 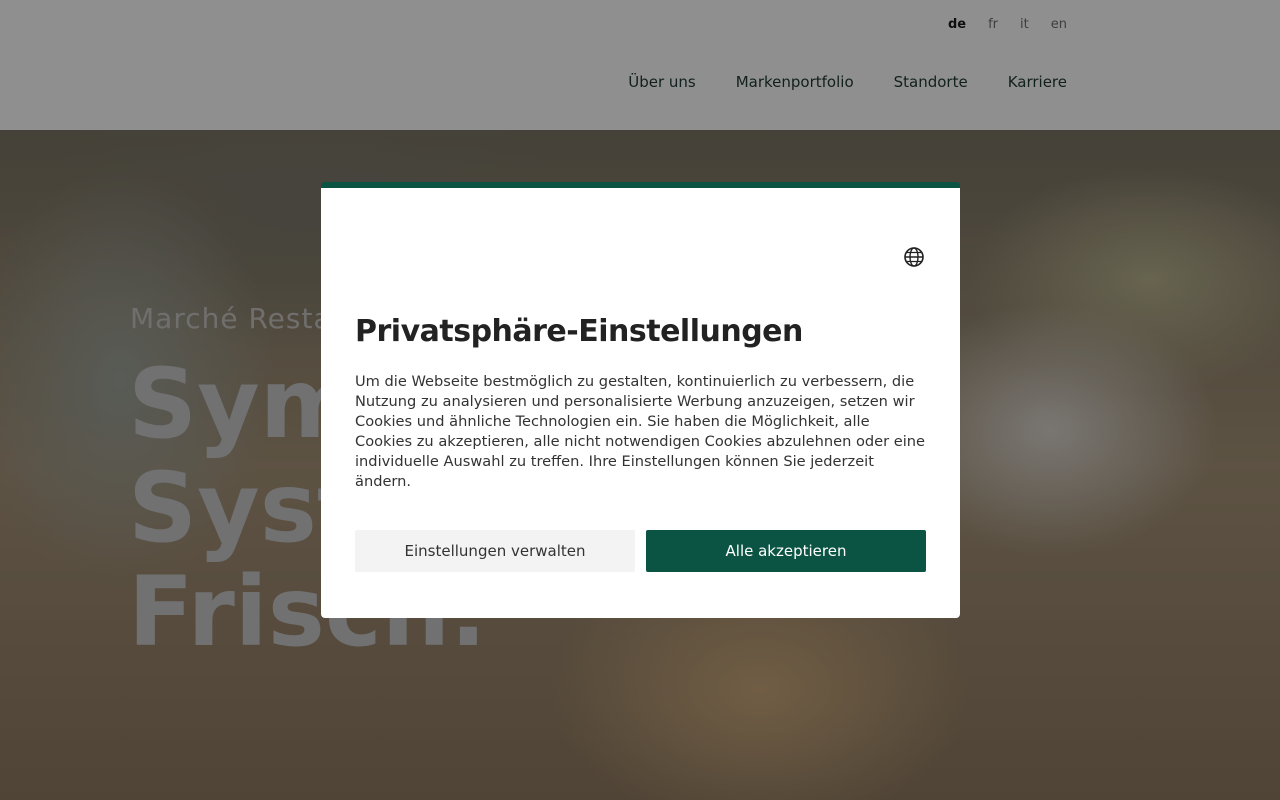 I want to click on dialog-title: Privatsphäre-Einstellungen, so click(x=579, y=331).